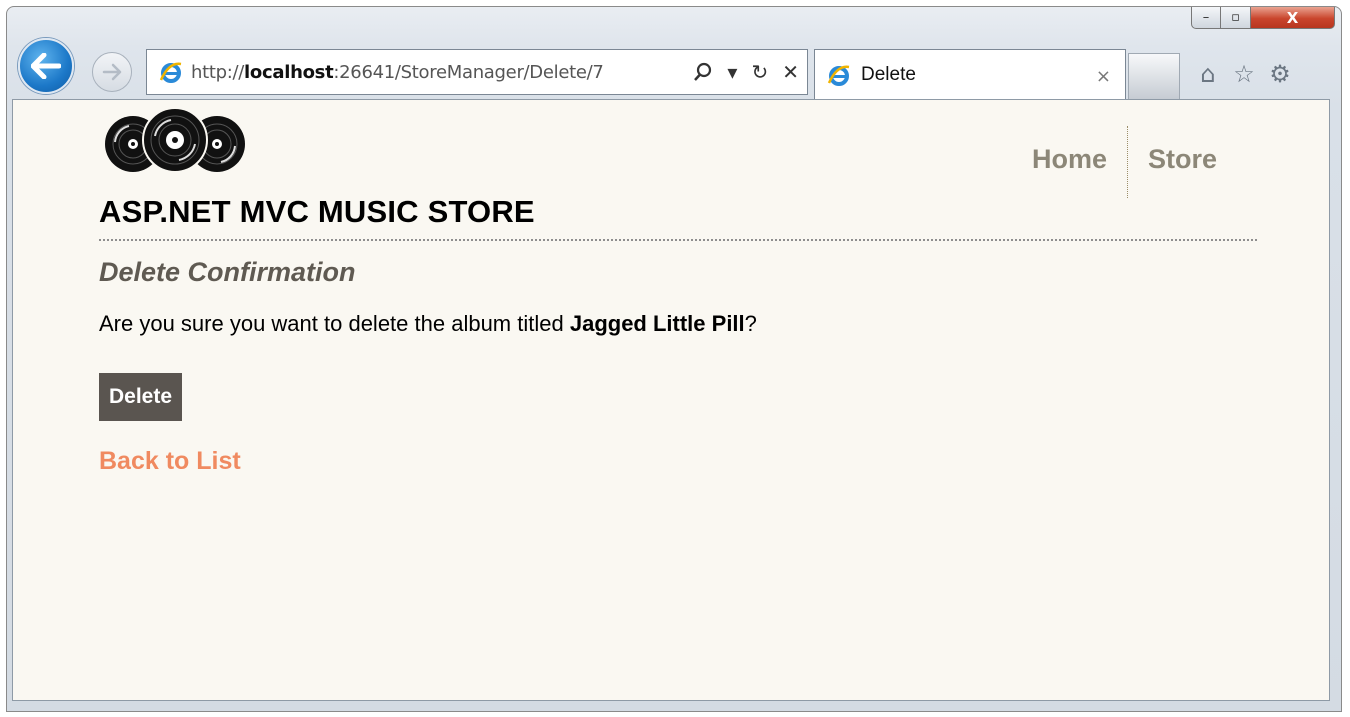 This screenshot has width=1350, height=717. I want to click on main-nav: Home Store, so click(1124, 162).